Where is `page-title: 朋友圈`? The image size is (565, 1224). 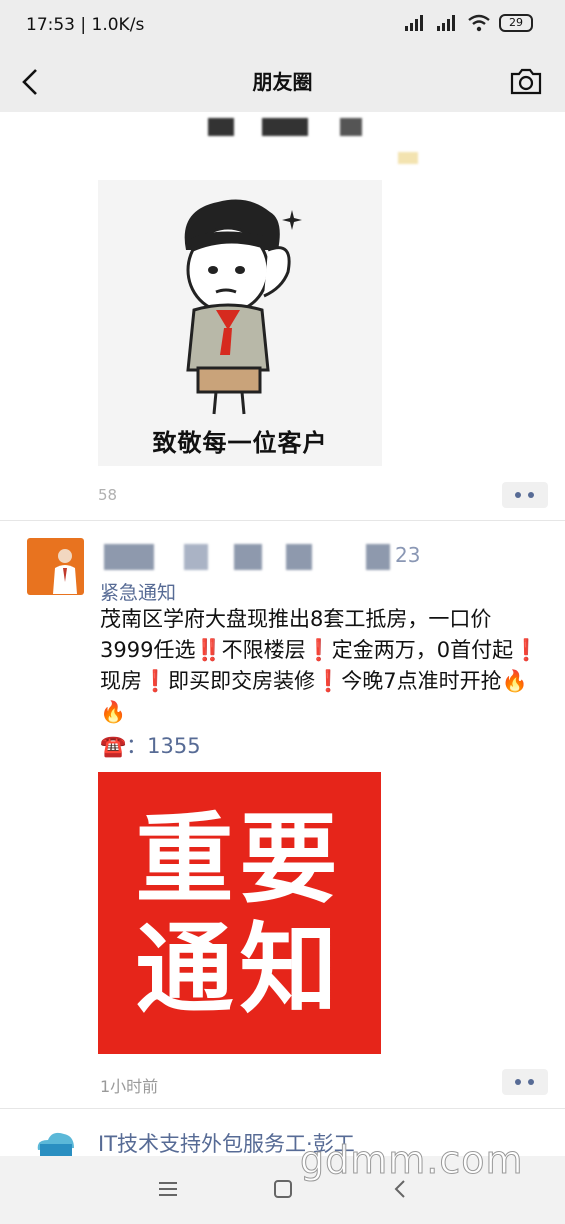 page-title: 朋友圈 is located at coordinates (282, 82).